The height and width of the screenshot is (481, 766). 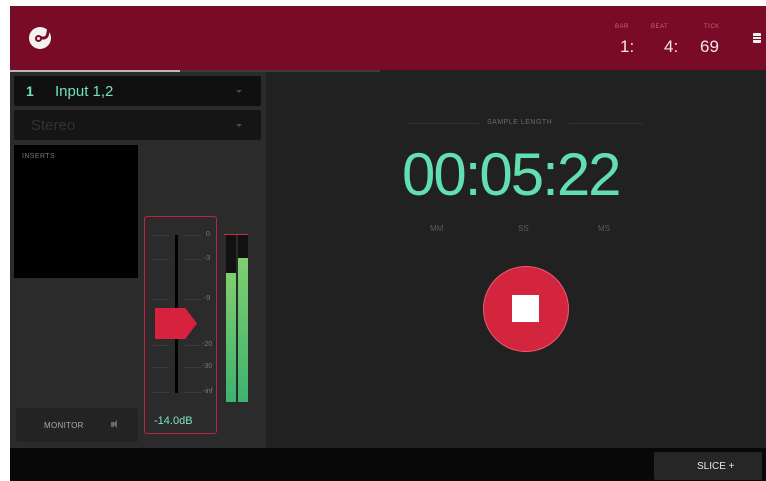 I want to click on stop-icon, so click(x=525, y=308).